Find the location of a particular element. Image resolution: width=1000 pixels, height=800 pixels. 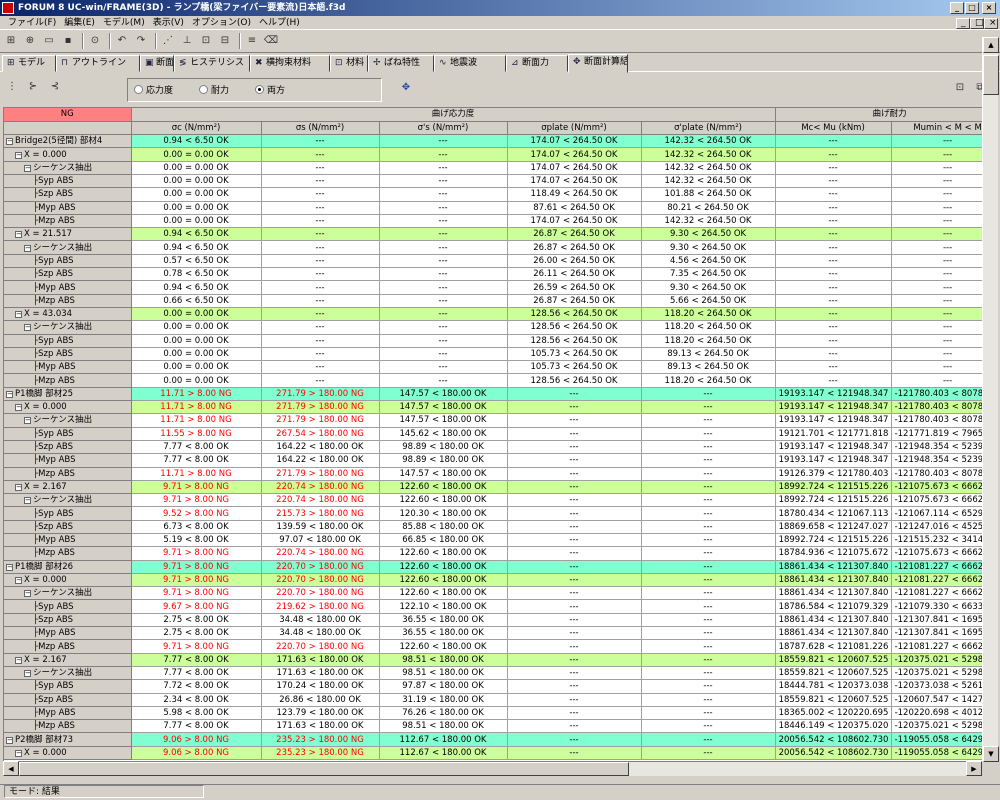

menu-item-3: 表示(V) is located at coordinates (168, 23).